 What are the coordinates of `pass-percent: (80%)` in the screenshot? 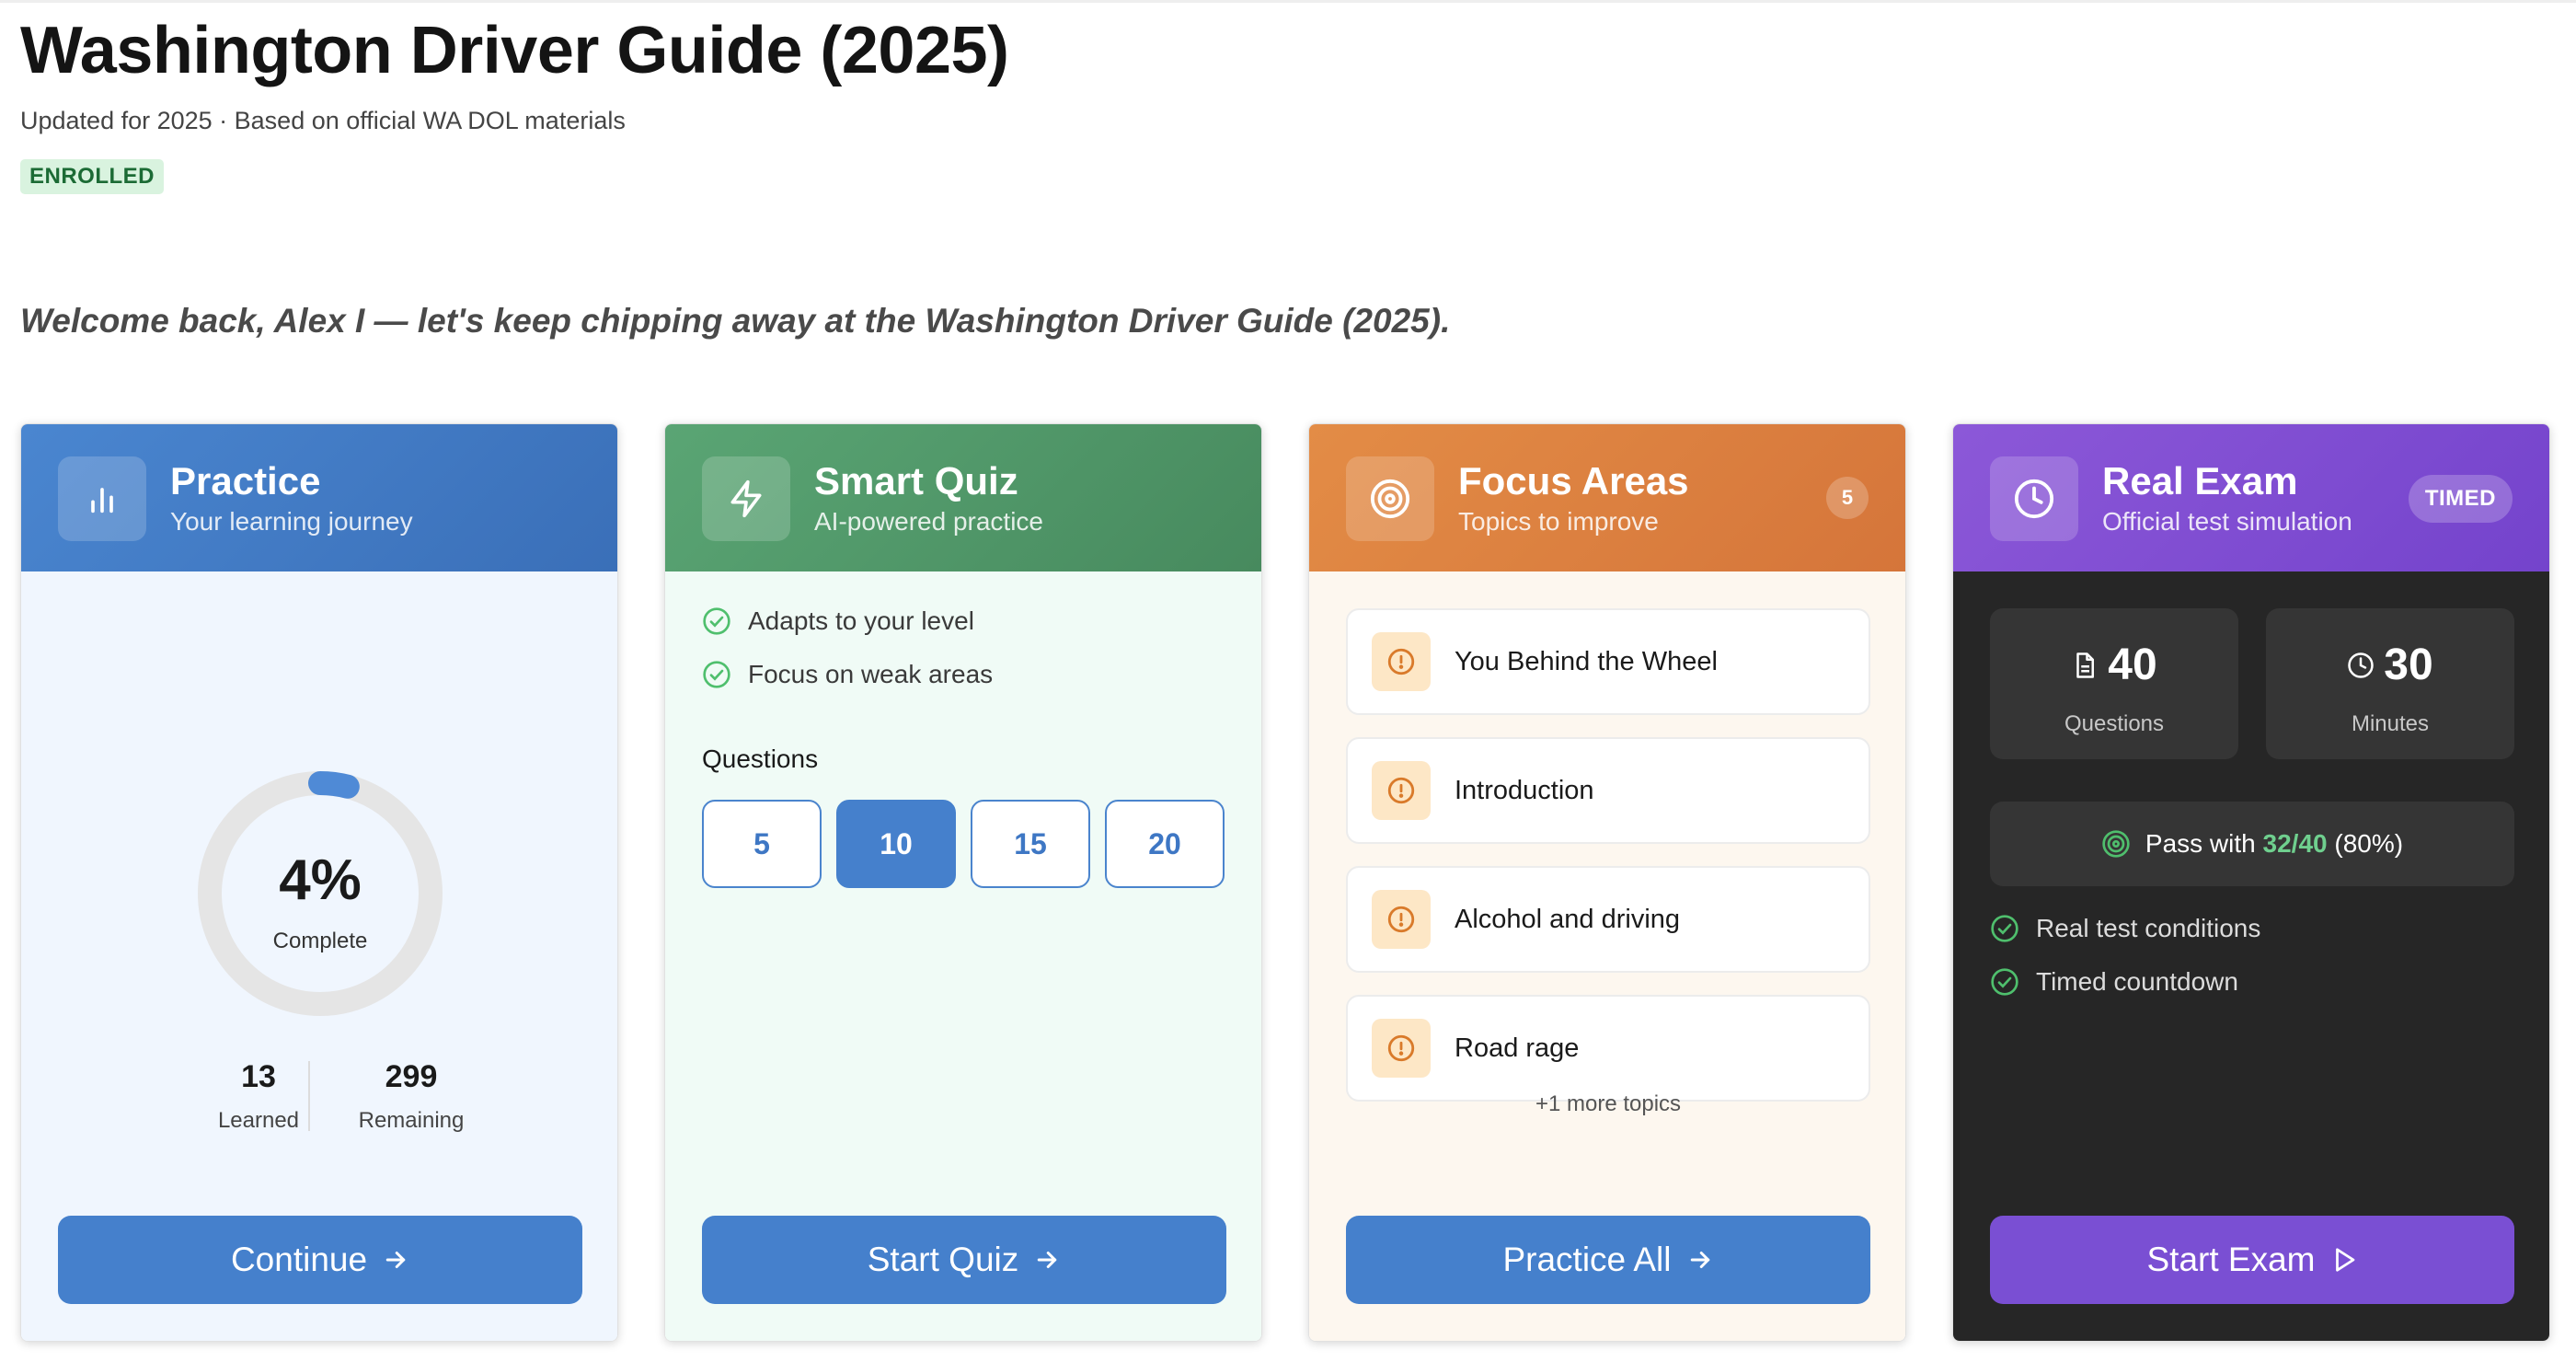 It's located at (2369, 843).